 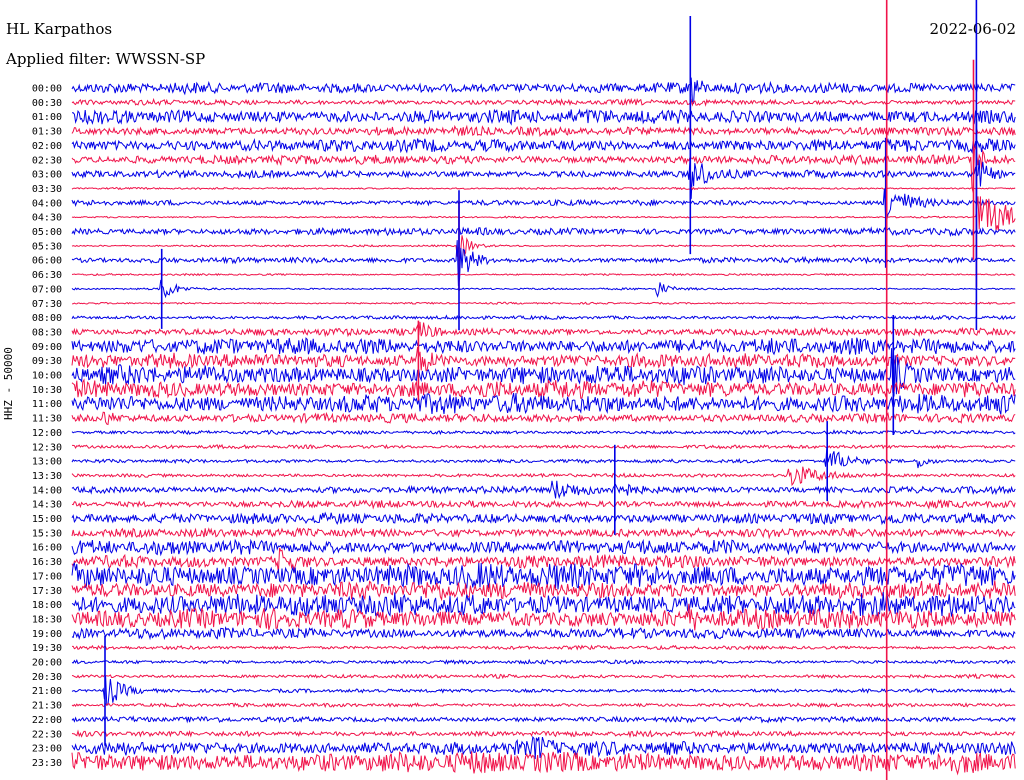 What do you see at coordinates (47, 361) in the screenshot?
I see `time-tick-label: 09:30` at bounding box center [47, 361].